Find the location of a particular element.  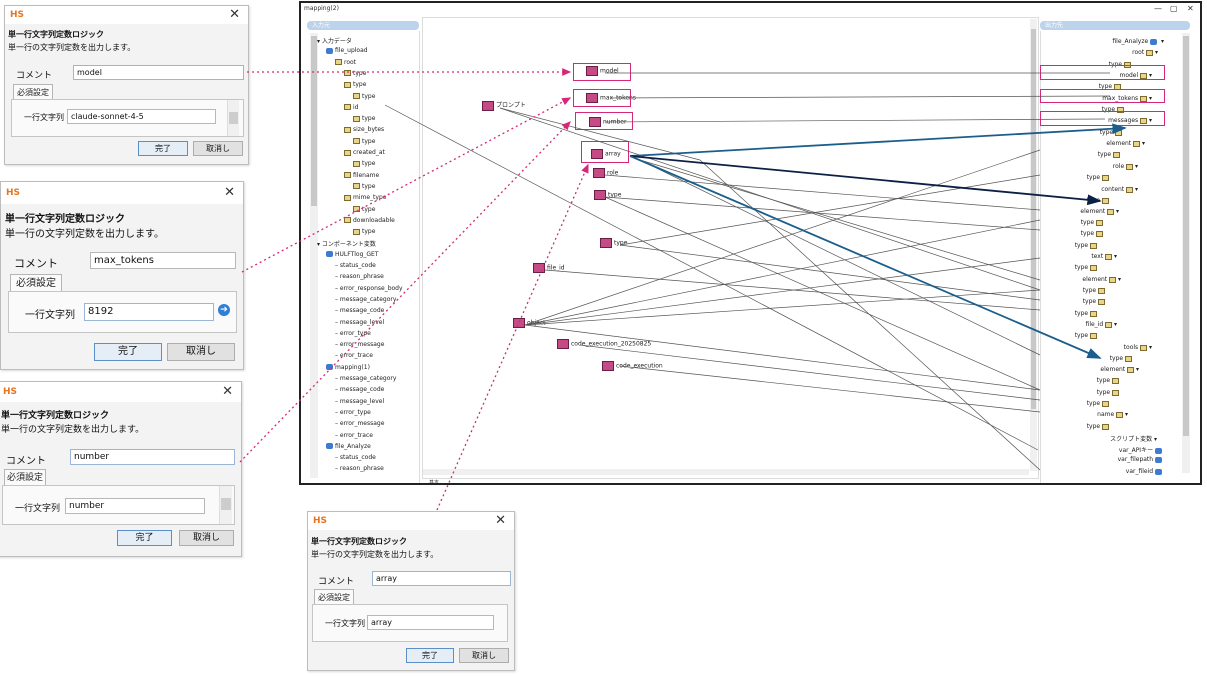

output-tree-item: file_id ▾ is located at coordinates (1101, 324).